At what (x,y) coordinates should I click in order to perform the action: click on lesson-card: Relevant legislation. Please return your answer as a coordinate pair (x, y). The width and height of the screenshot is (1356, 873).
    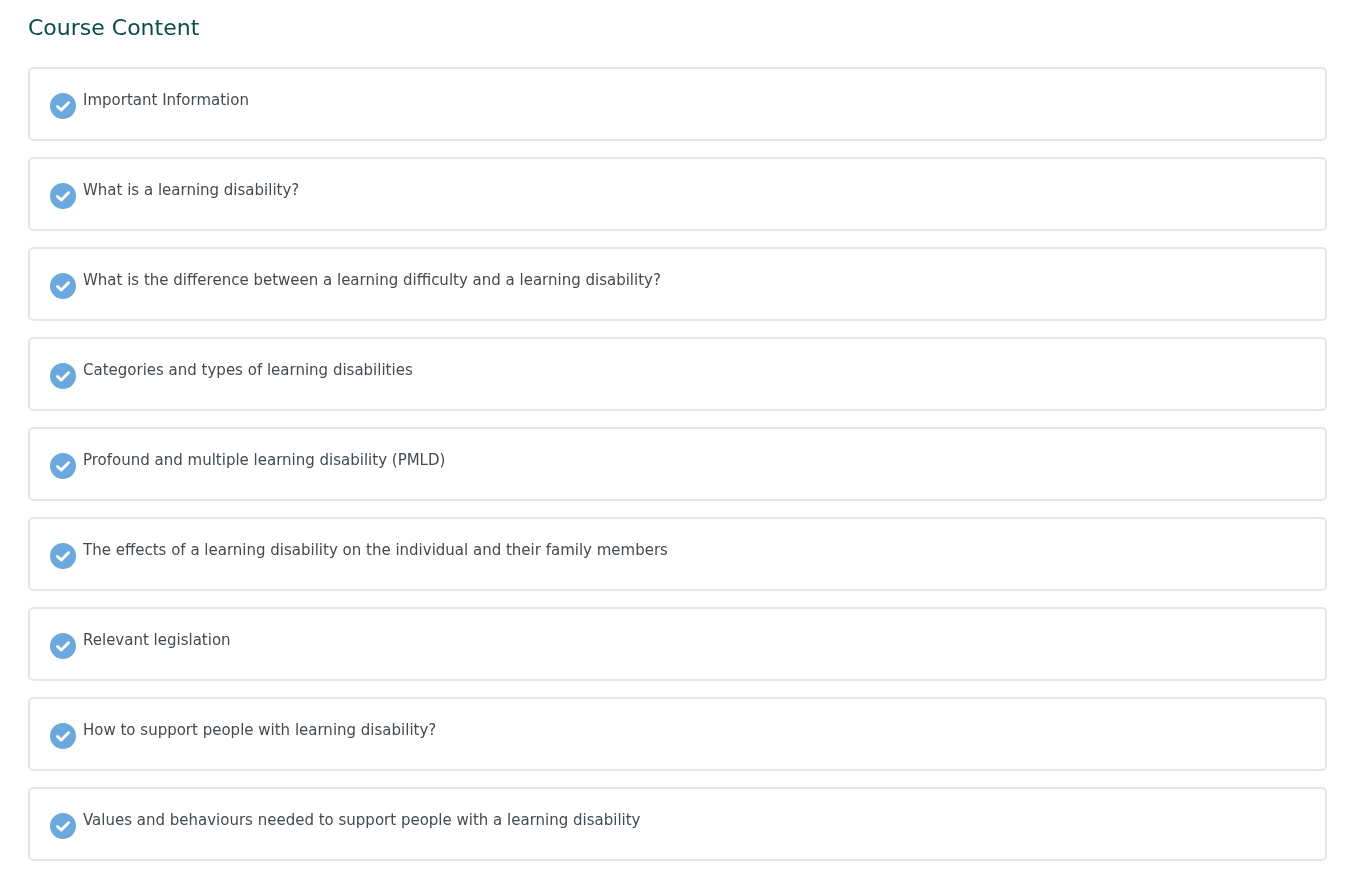
    Looking at the image, I should click on (677, 644).